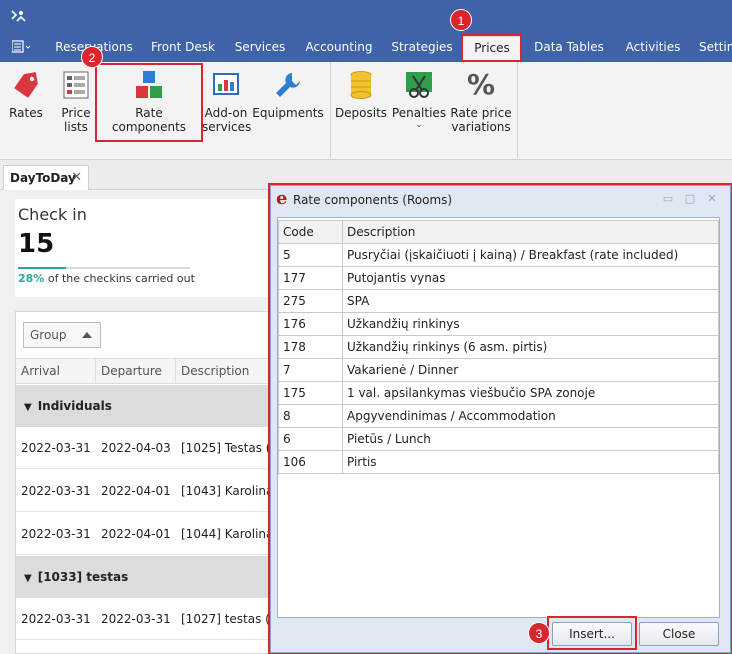 This screenshot has height=654, width=732. What do you see at coordinates (26, 85) in the screenshot?
I see `price-tag-icon` at bounding box center [26, 85].